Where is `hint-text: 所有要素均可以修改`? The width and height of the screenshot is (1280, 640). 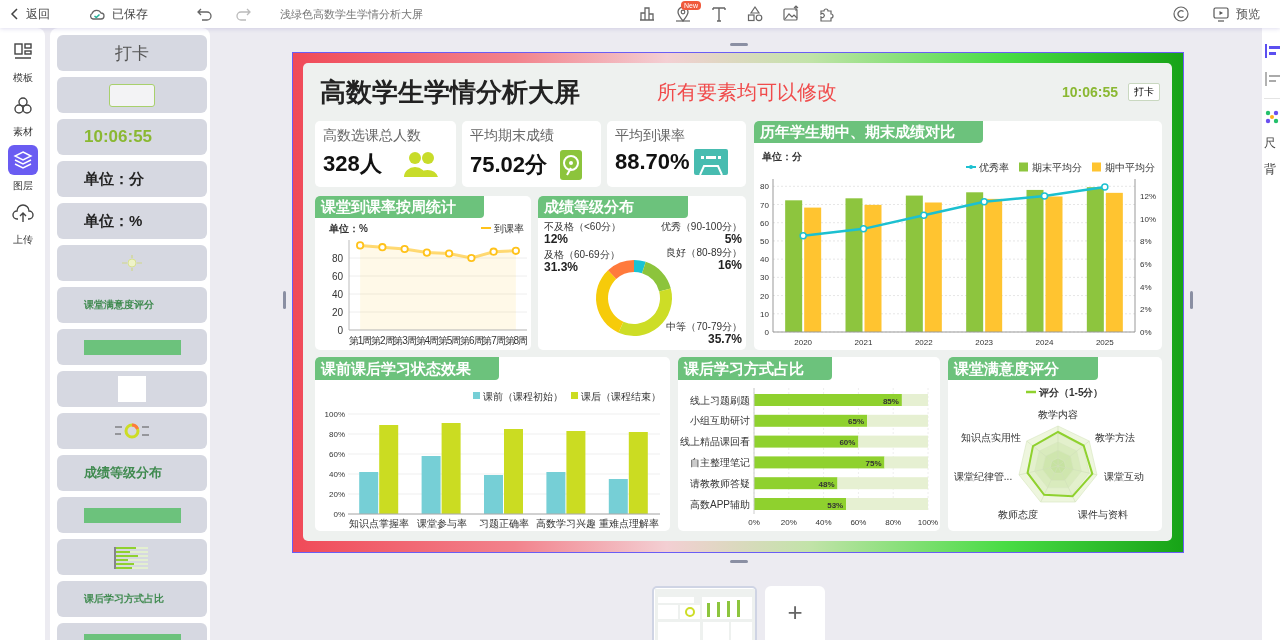
hint-text: 所有要素均可以修改 is located at coordinates (747, 92).